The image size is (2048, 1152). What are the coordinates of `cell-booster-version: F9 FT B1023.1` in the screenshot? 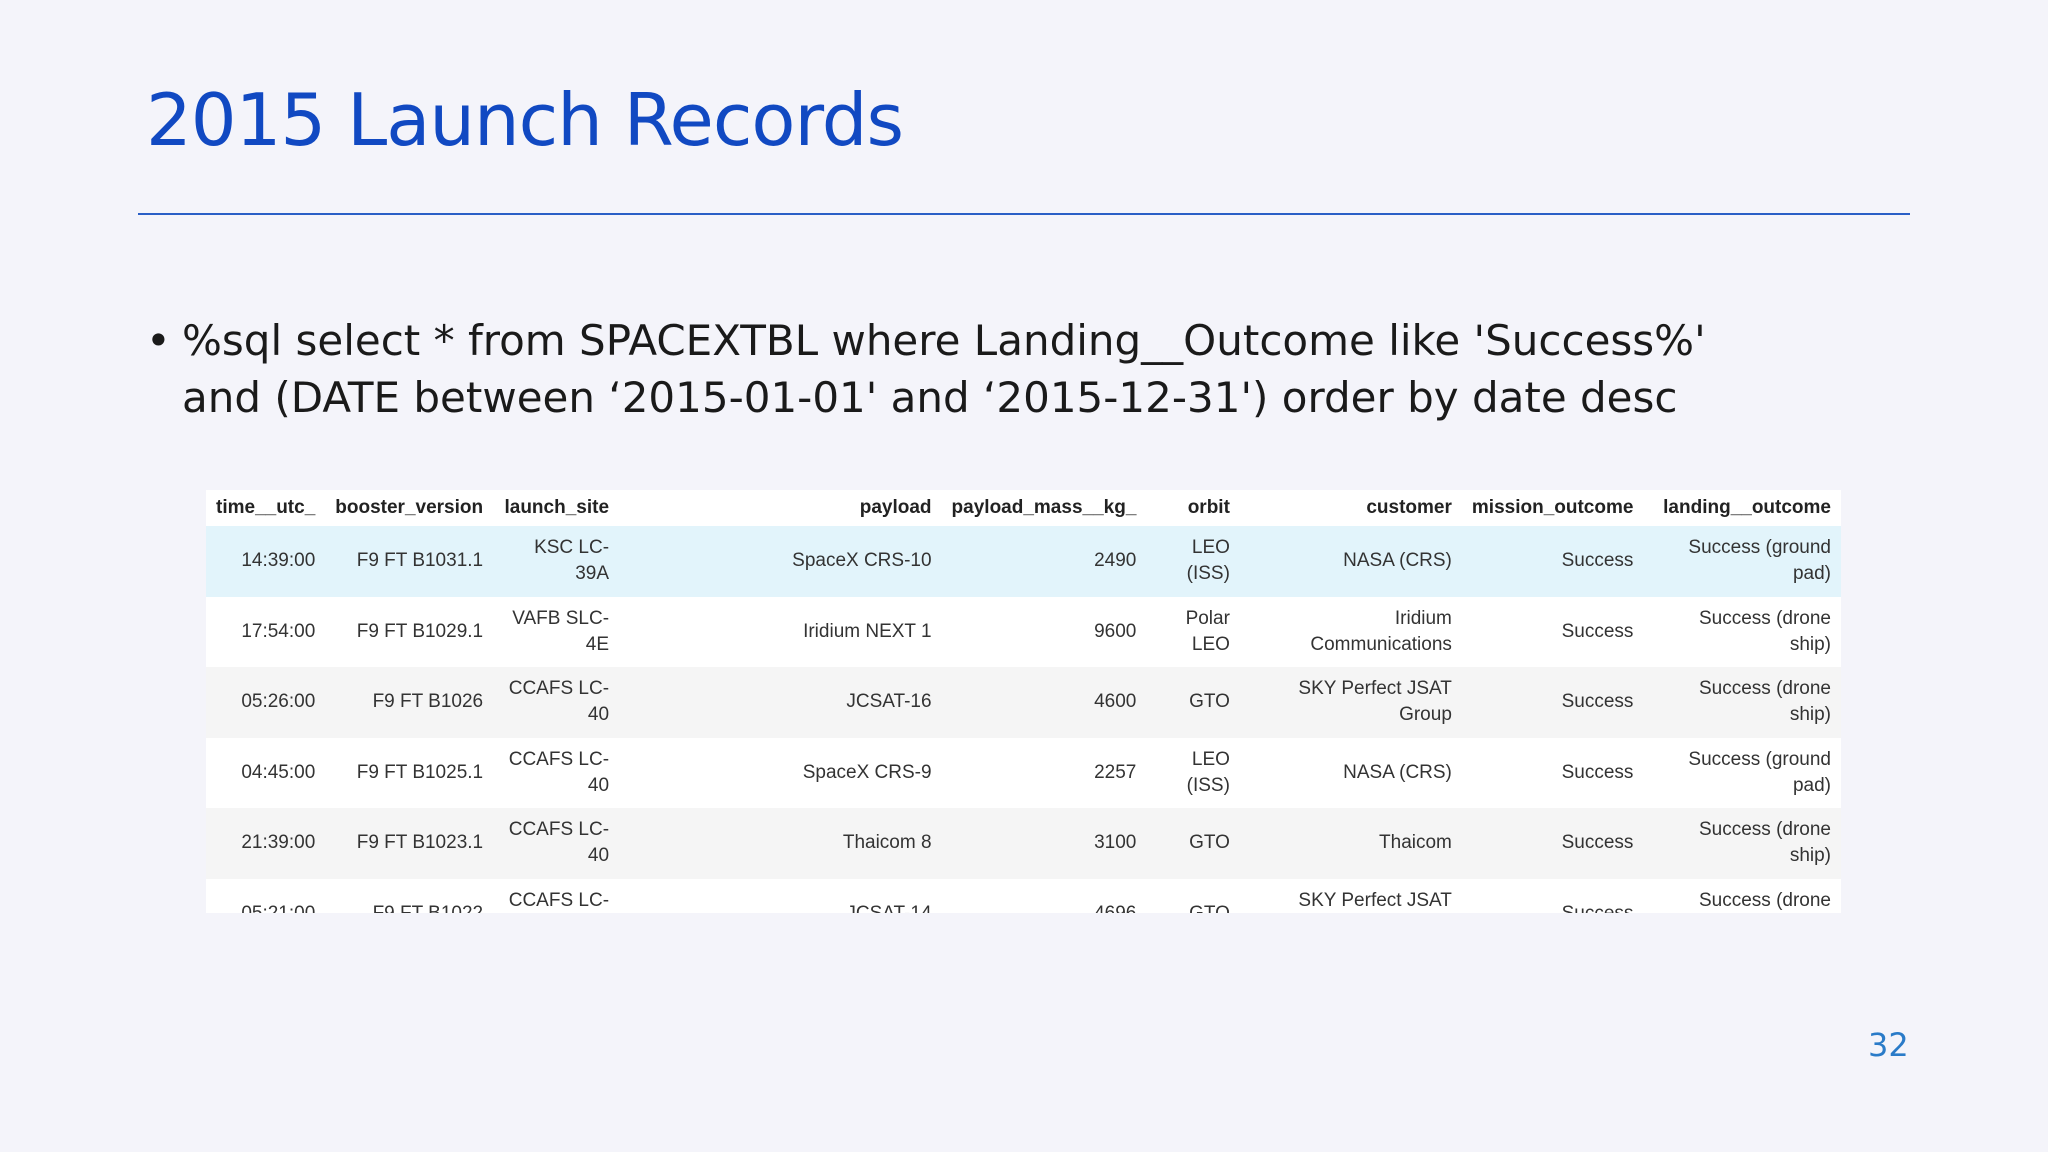 It's located at (409, 843).